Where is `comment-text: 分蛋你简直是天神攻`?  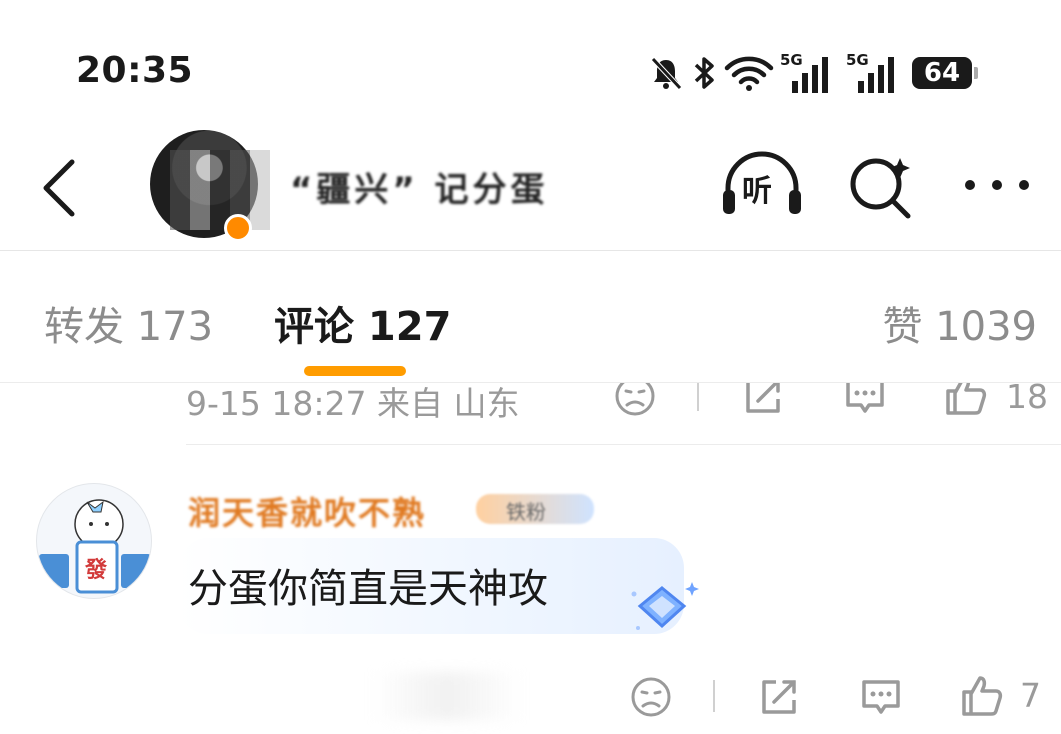 comment-text: 分蛋你简直是天神攻 is located at coordinates (368, 589).